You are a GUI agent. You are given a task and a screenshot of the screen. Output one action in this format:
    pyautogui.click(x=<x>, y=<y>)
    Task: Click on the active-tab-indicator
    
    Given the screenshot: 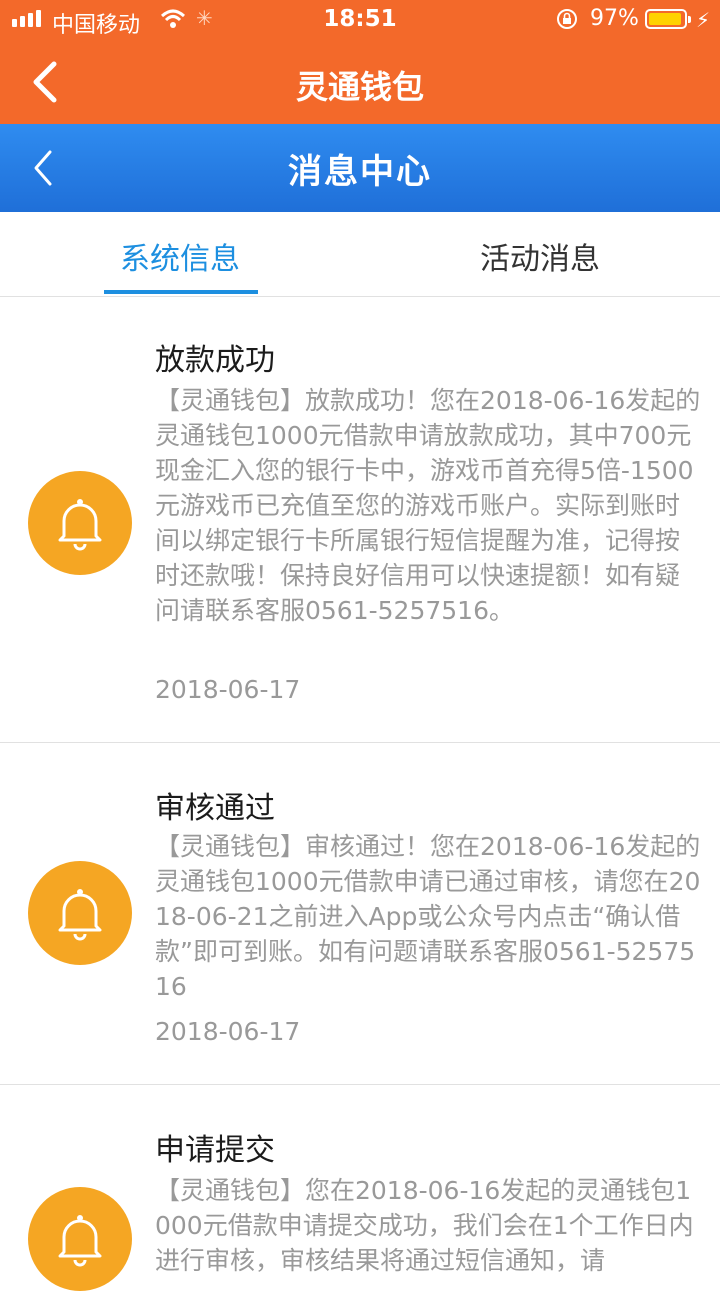 What is the action you would take?
    pyautogui.click(x=181, y=292)
    